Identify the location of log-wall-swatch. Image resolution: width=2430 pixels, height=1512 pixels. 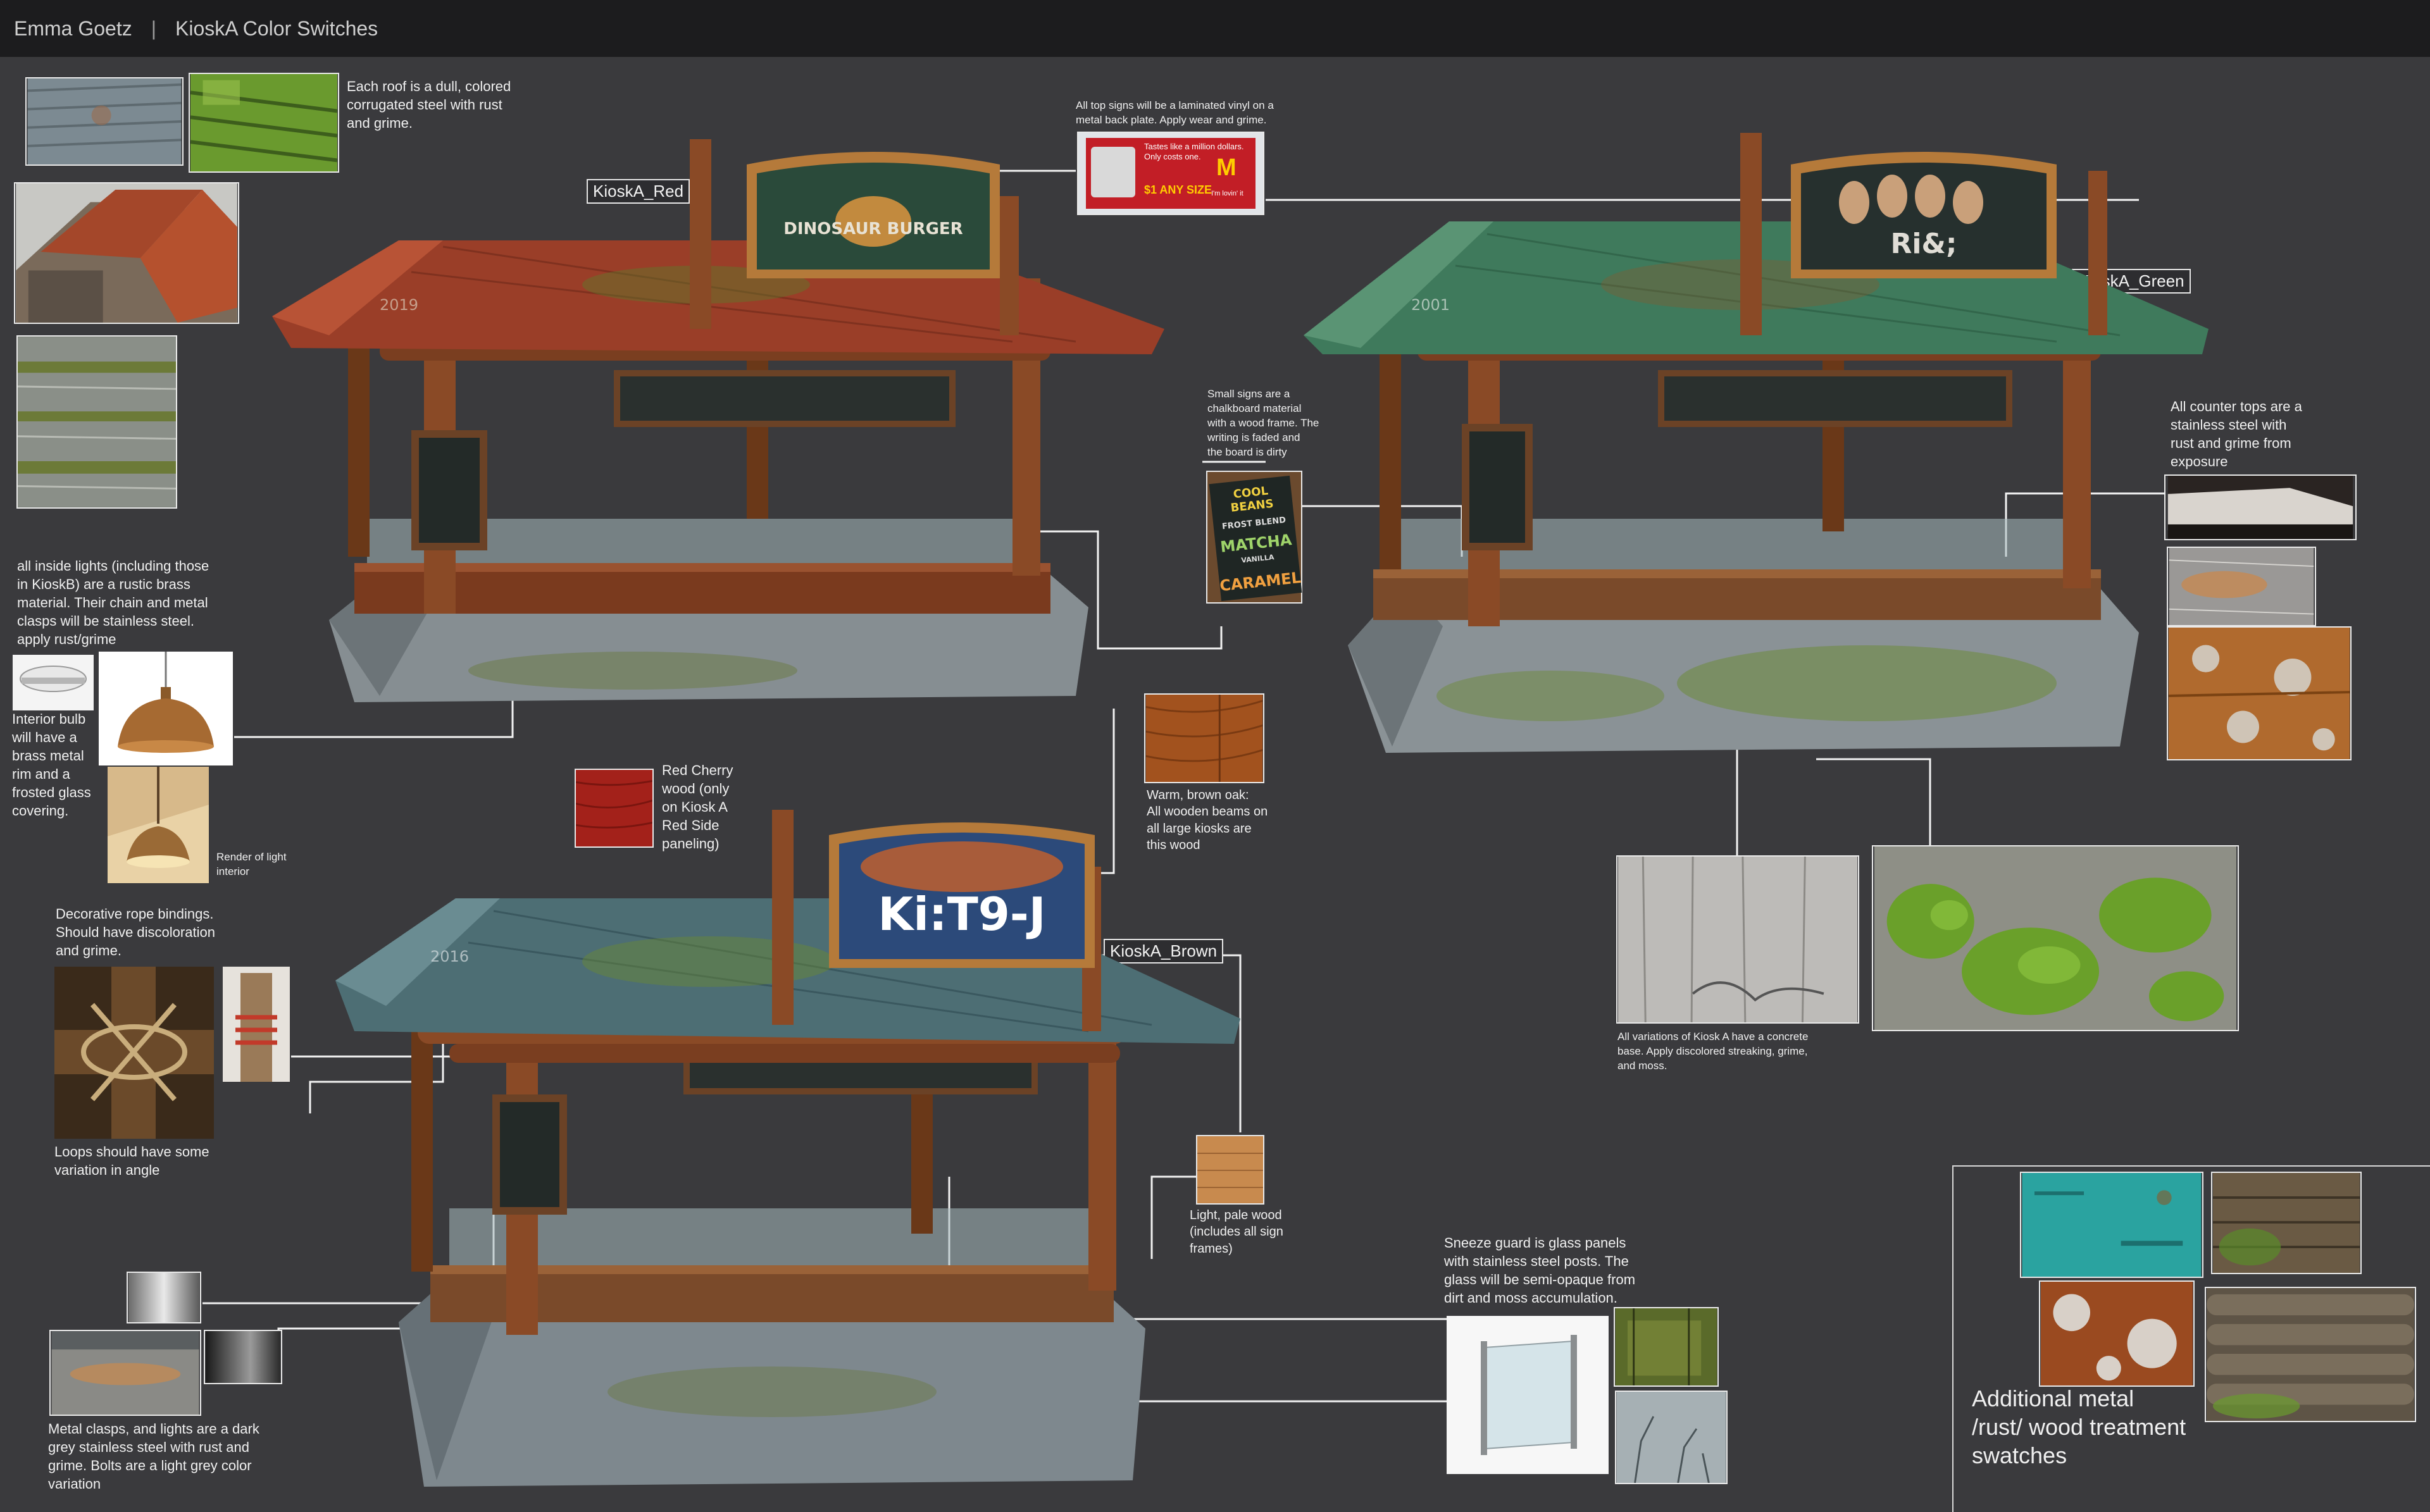
(2310, 1354).